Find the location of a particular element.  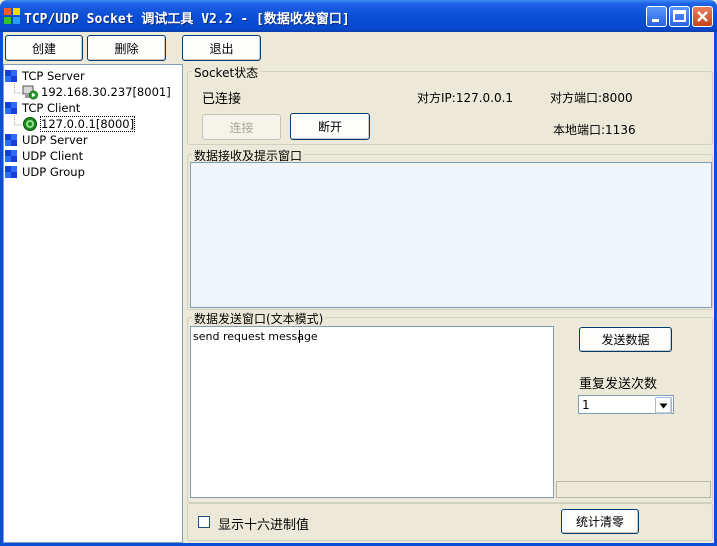

remote-port: 对方端口:8000 is located at coordinates (591, 98).